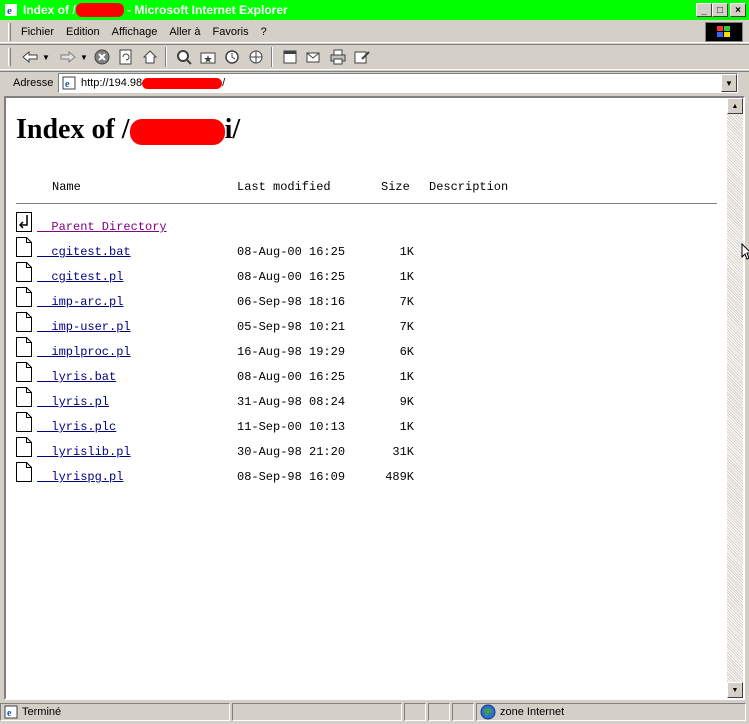 Image resolution: width=749 pixels, height=724 pixels. I want to click on table-row: lyris.plc 11-Sep-00 10:13 1K, so click(366, 426).